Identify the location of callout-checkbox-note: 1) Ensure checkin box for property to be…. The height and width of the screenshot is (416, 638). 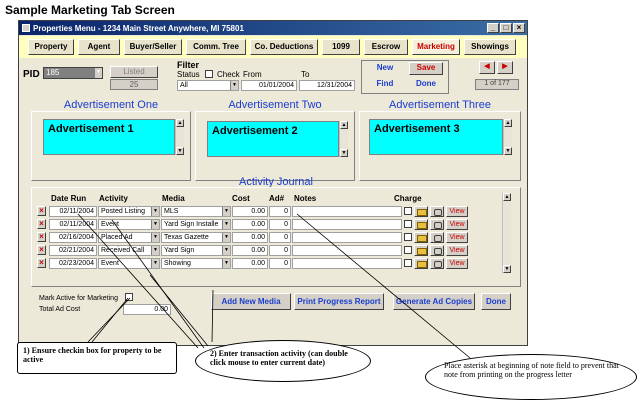
(97, 358).